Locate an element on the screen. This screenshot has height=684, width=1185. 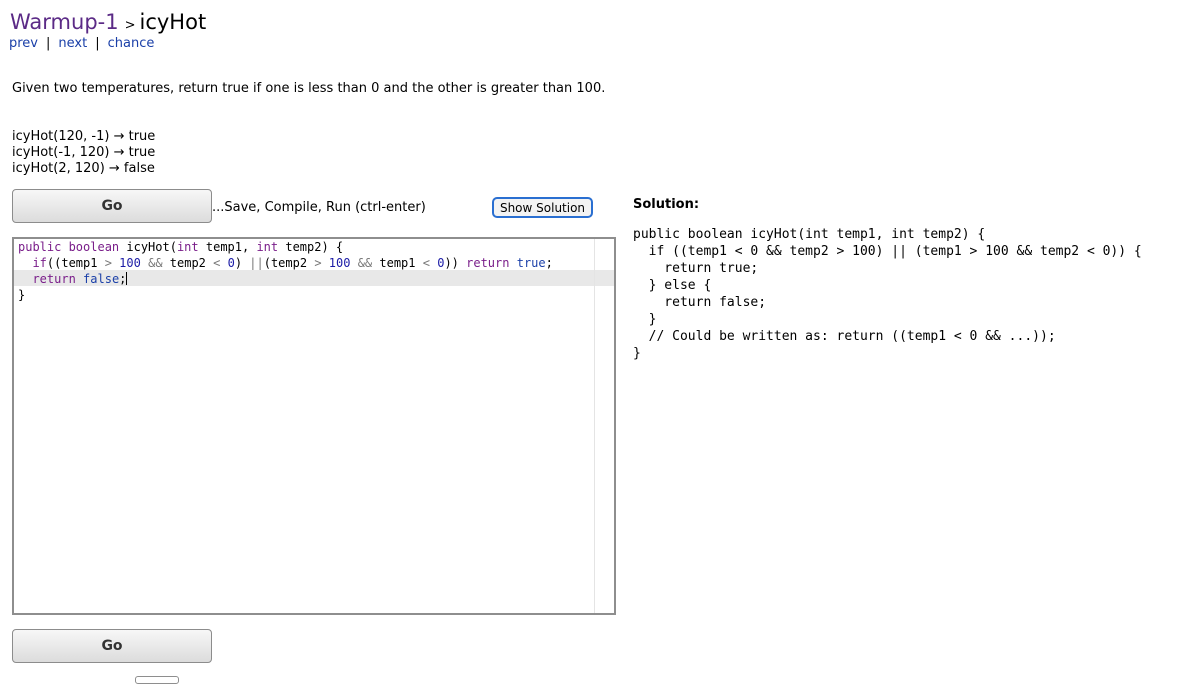
run-shortcut-note: ...Save, Compile, Run (ctrl-enter) is located at coordinates (319, 207).